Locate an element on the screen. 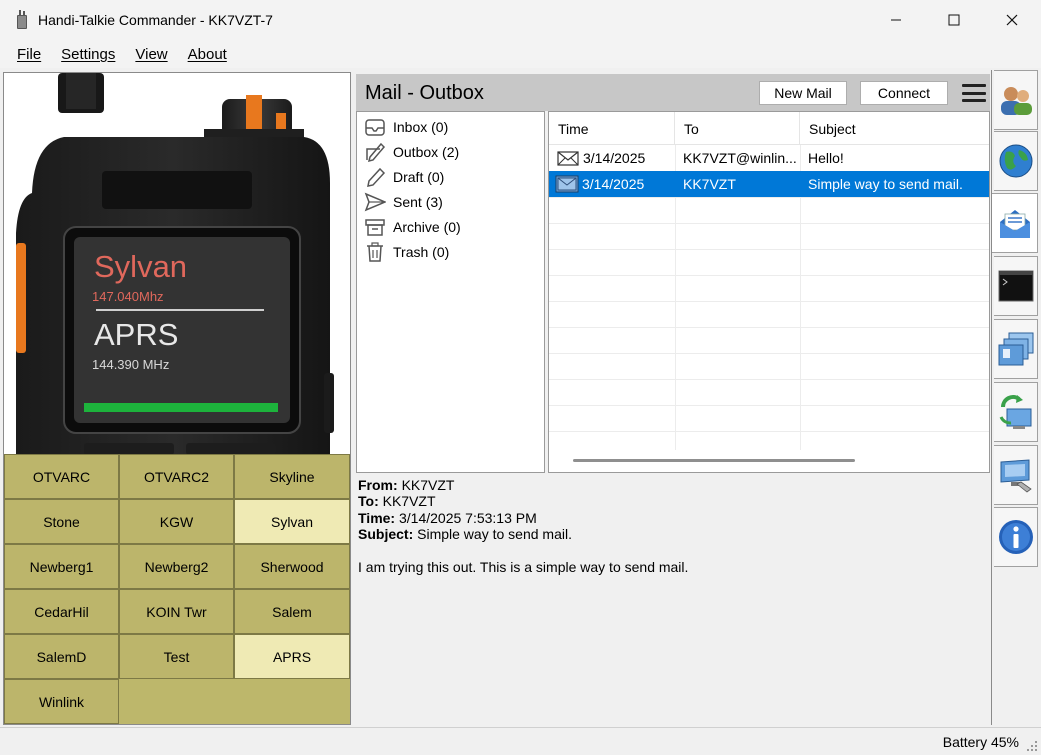 The height and width of the screenshot is (755, 1041). channel-button: Newberg1 is located at coordinates (61, 566).